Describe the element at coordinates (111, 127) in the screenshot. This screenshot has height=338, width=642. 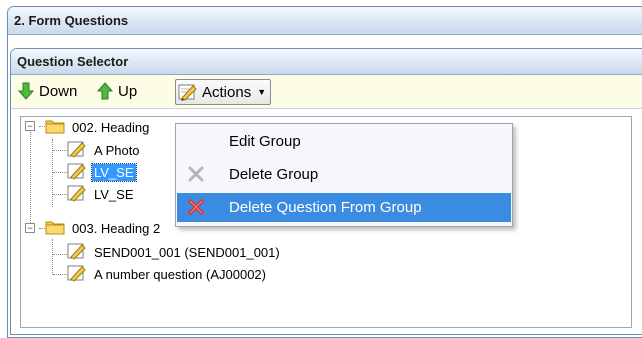
I see `tree-group-label: 002. Heading` at that location.